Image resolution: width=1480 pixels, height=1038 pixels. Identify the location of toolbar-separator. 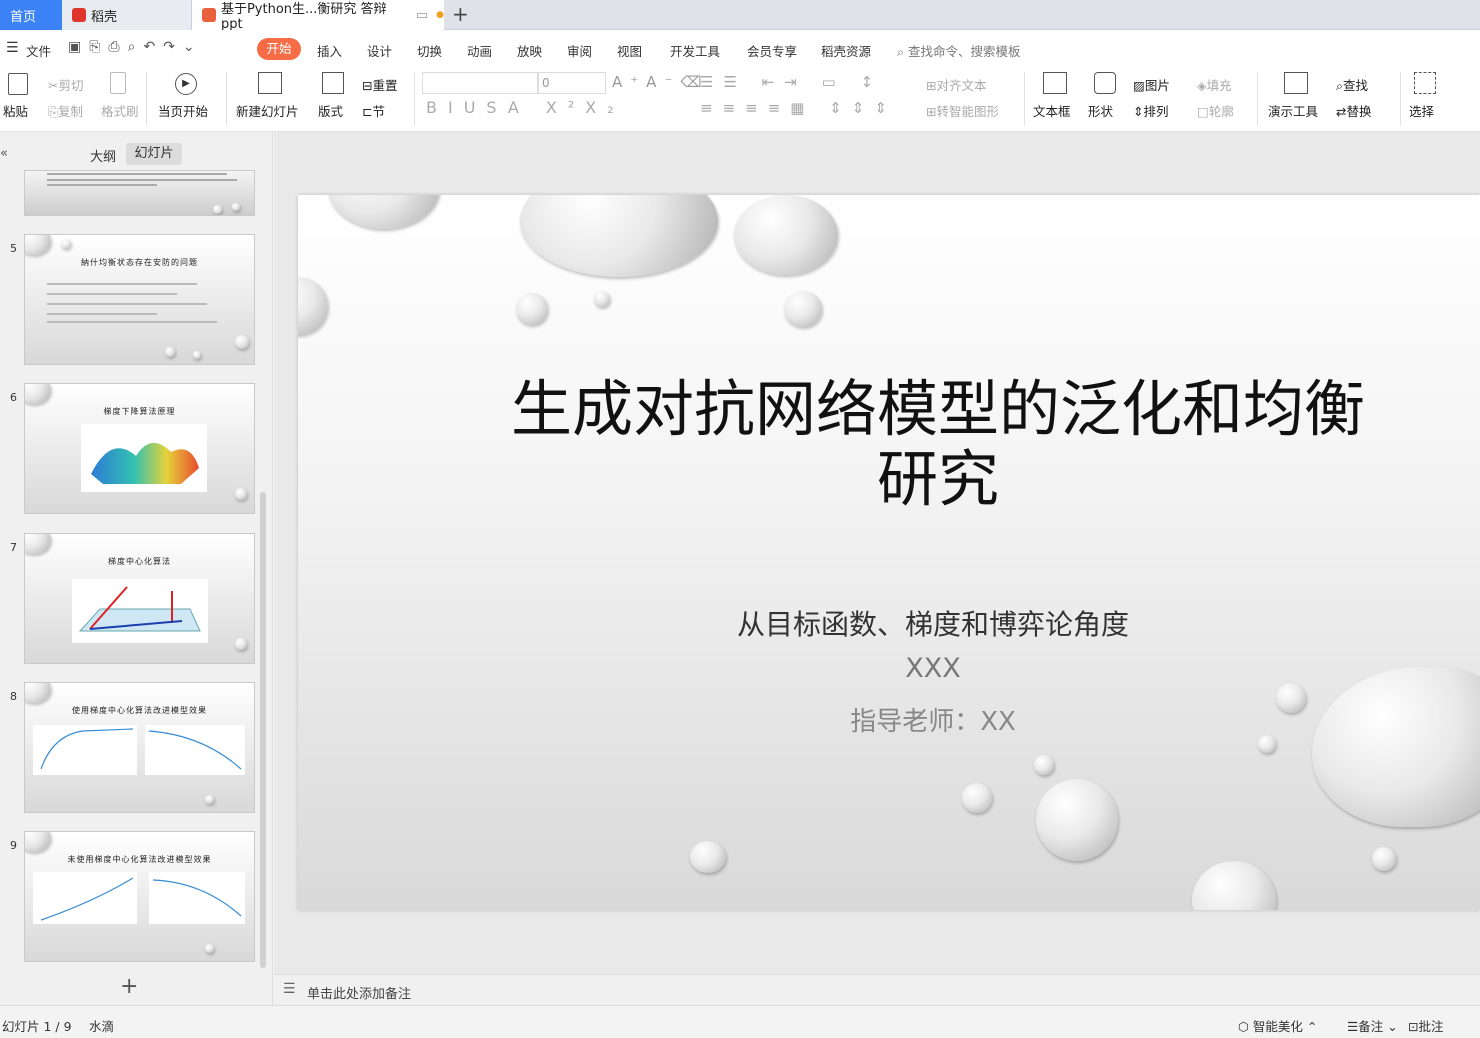
(1257, 99).